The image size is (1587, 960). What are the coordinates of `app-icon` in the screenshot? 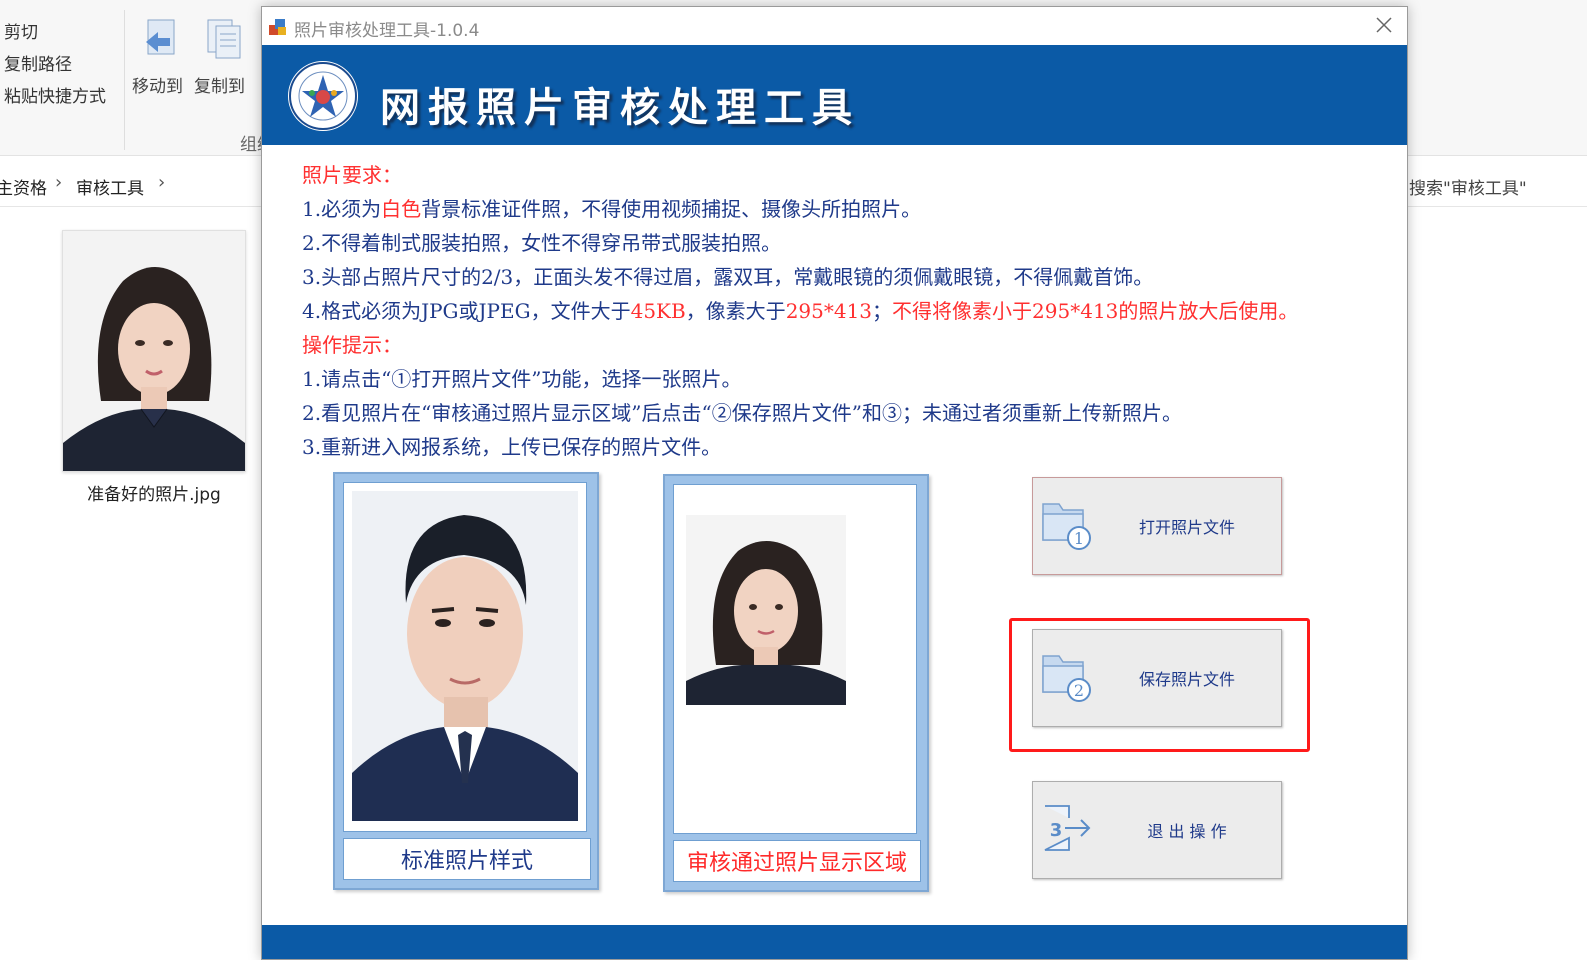 It's located at (278, 27).